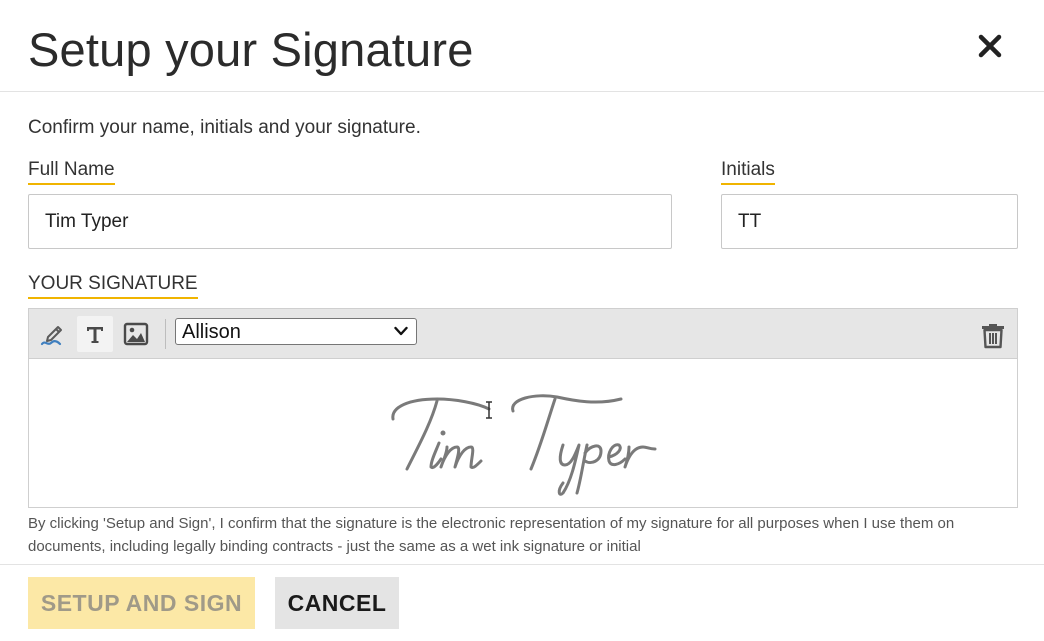 The image size is (1044, 641). I want to click on font-select-value: Allison, so click(211, 332).